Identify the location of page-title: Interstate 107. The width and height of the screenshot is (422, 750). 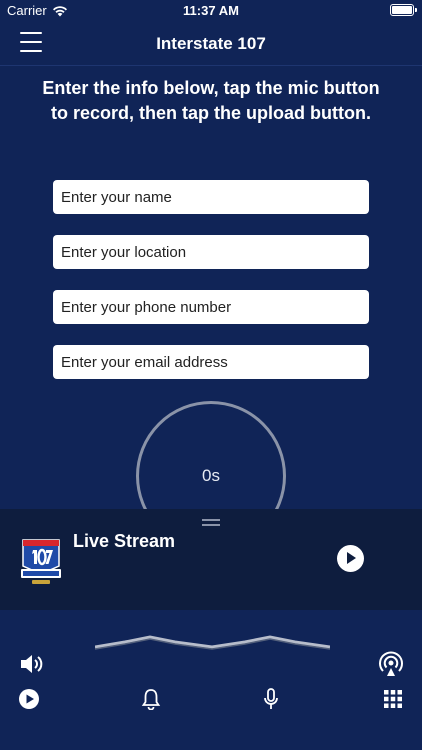
(211, 43).